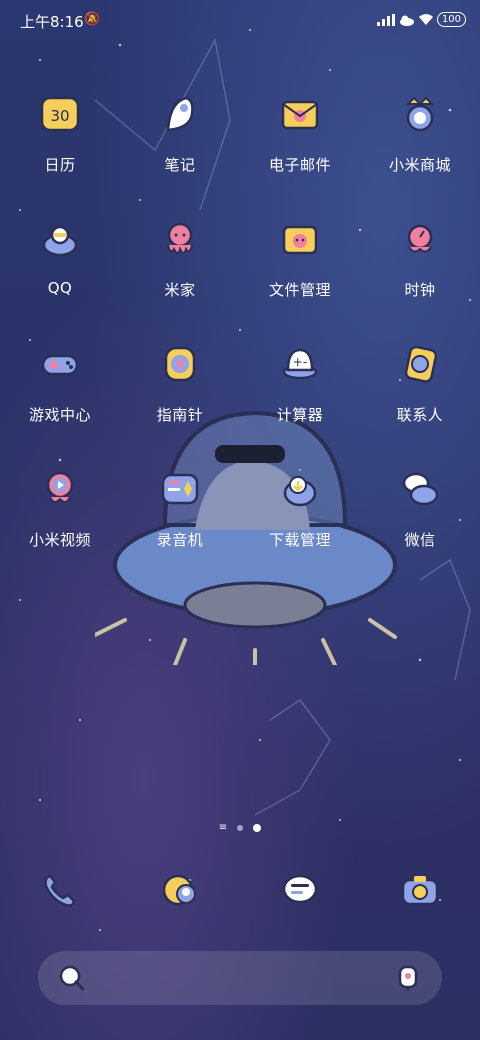 Image resolution: width=480 pixels, height=1040 pixels. Describe the element at coordinates (92, 19) in the screenshot. I see `bell-off-icon: 🔕` at that location.